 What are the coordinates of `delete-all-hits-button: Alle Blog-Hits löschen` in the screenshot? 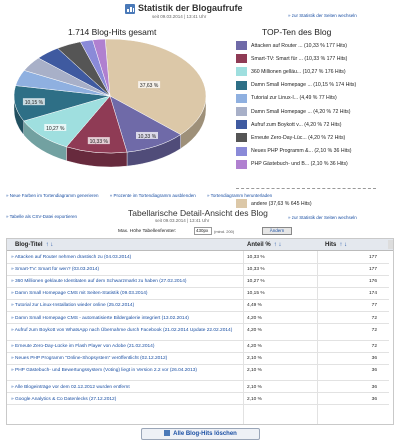 It's located at (200, 434).